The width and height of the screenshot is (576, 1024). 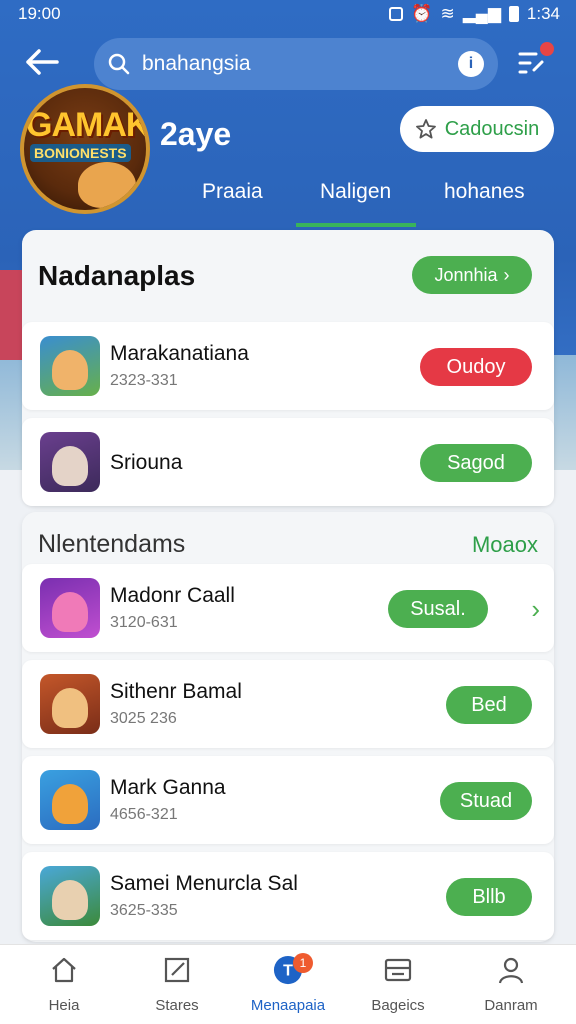 I want to click on wifi-icon: ≋, so click(x=447, y=13).